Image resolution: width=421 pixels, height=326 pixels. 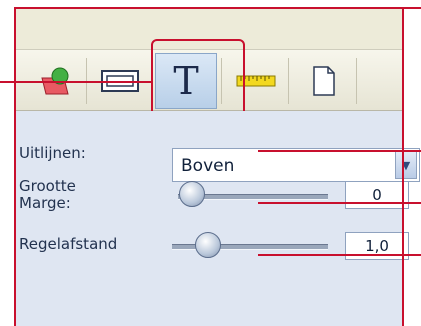 I want to click on page-icon, so click(x=324, y=81).